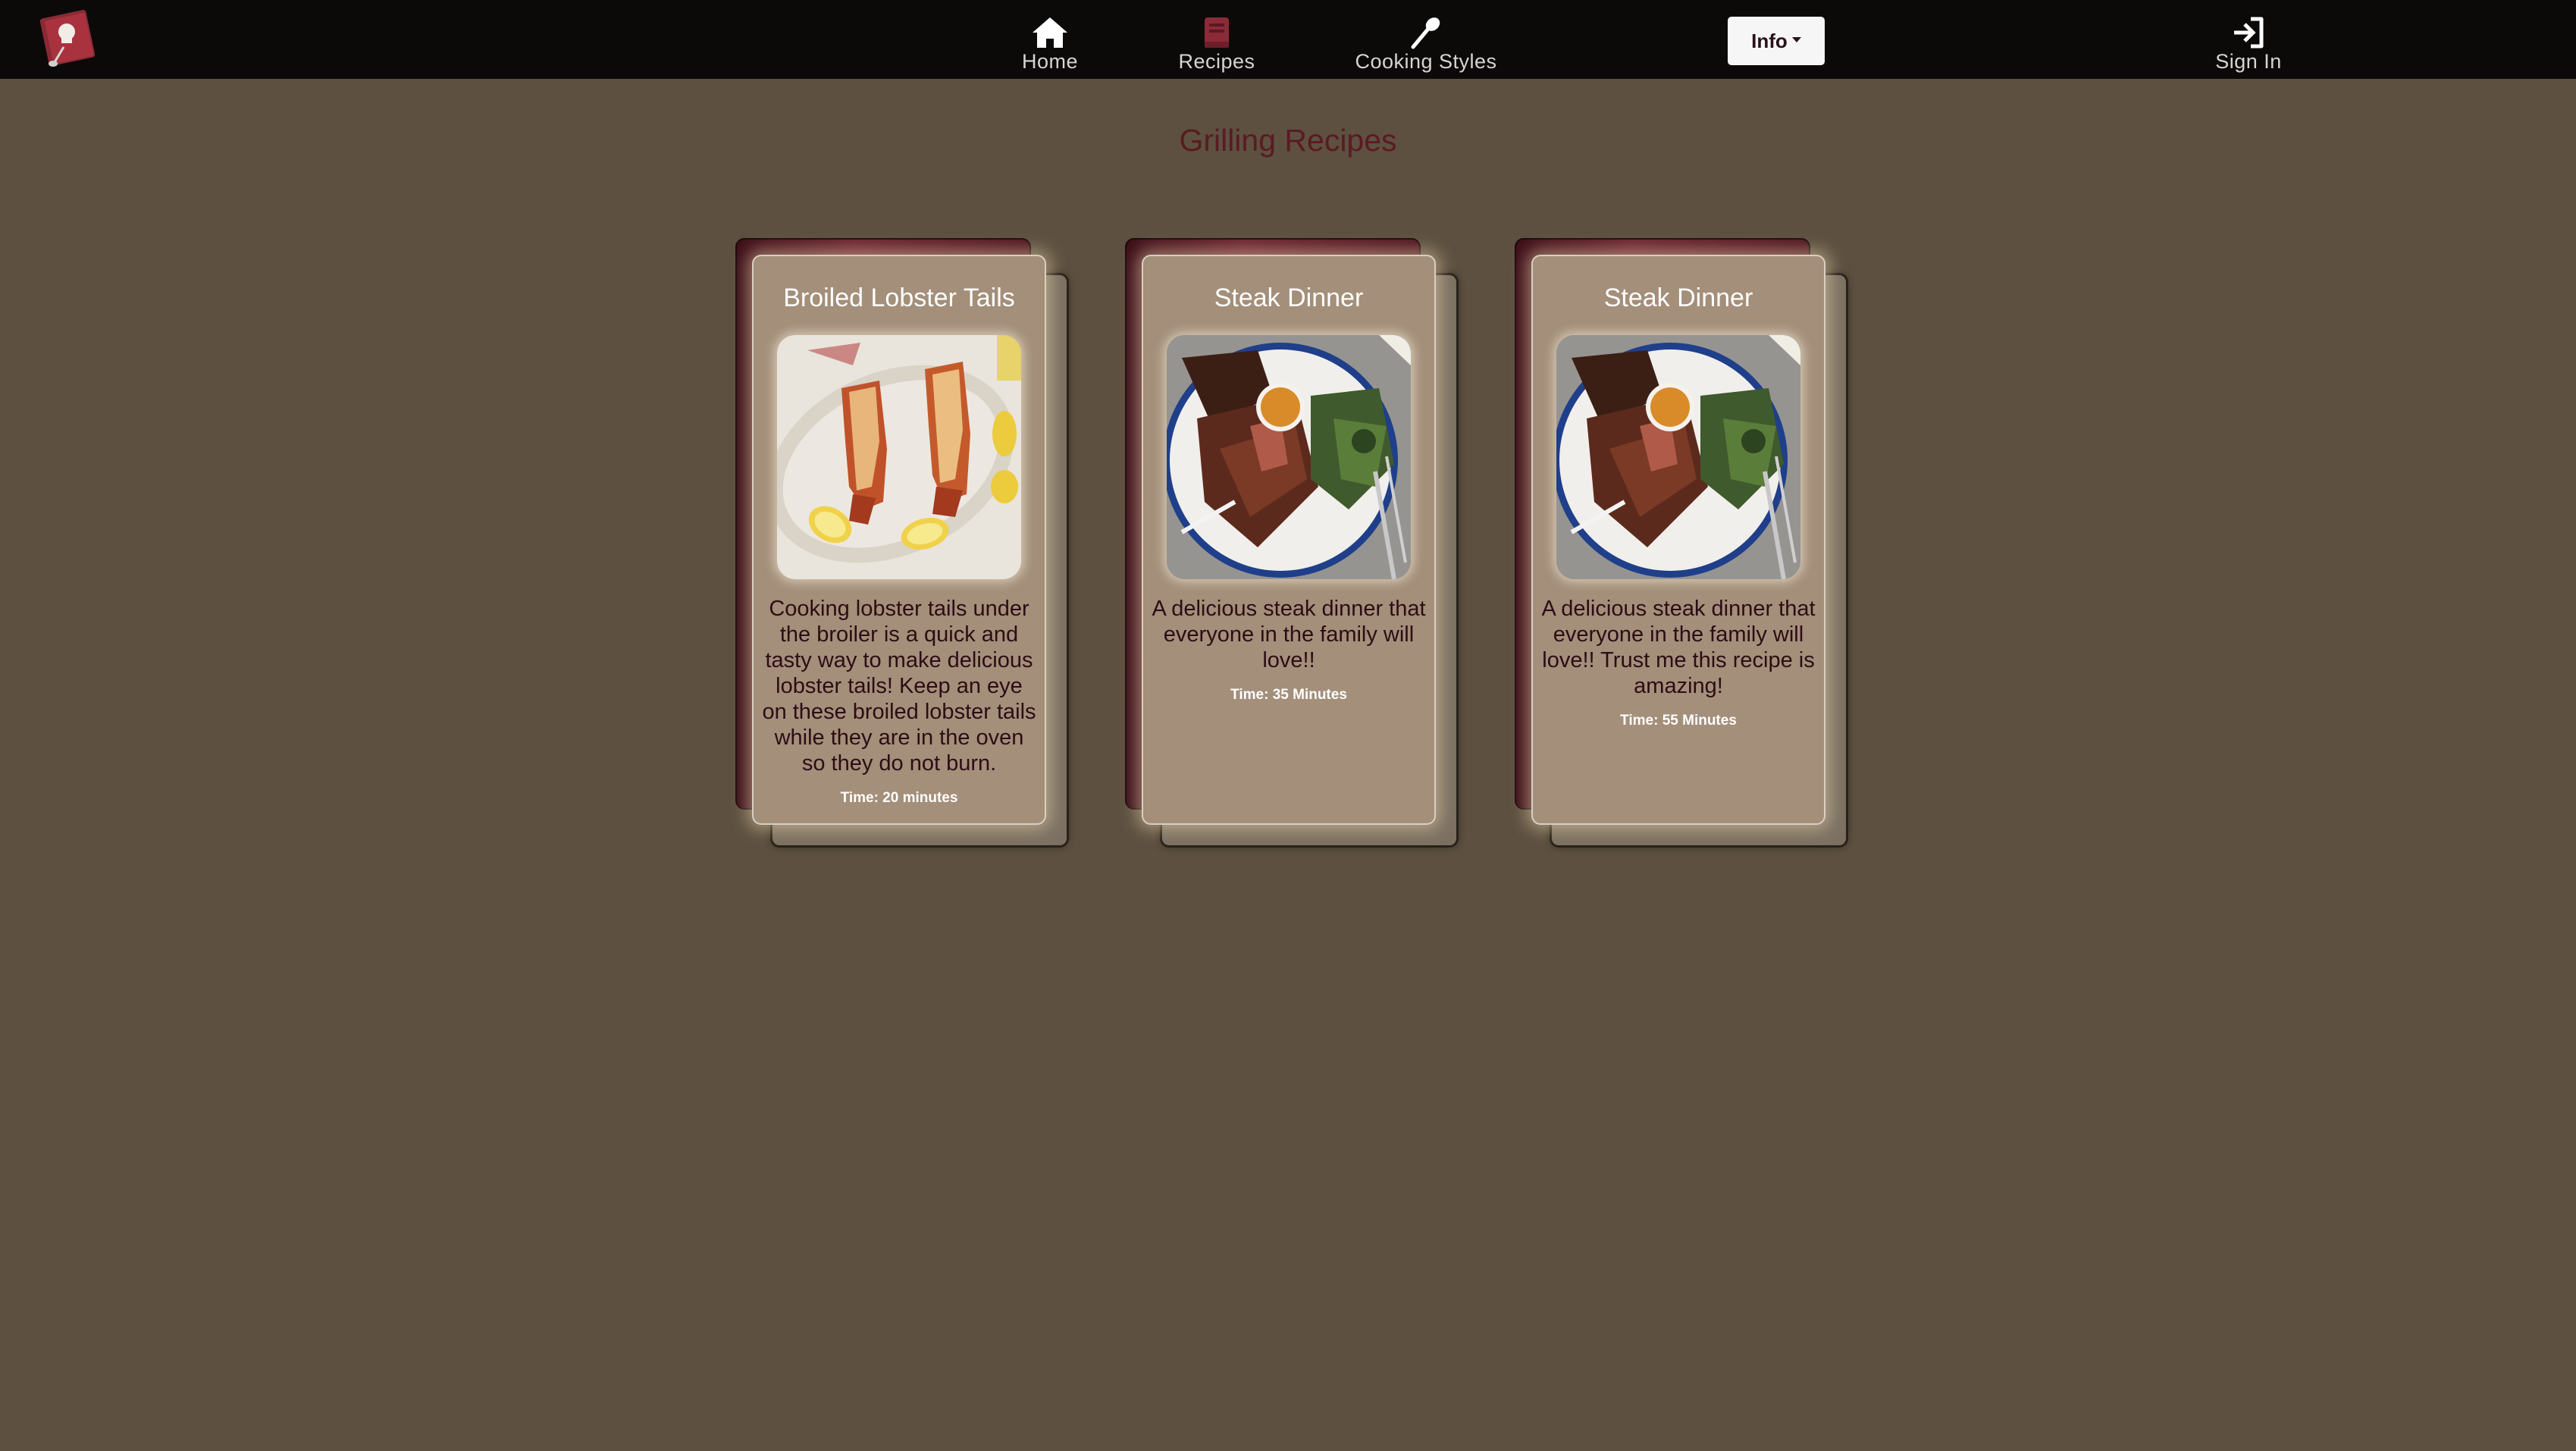 This screenshot has height=1451, width=2576. I want to click on caret-down-icon, so click(1796, 39).